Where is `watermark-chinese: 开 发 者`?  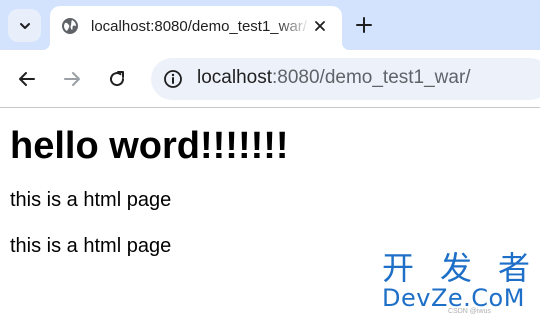 watermark-chinese: 开 发 者 is located at coordinates (456, 268).